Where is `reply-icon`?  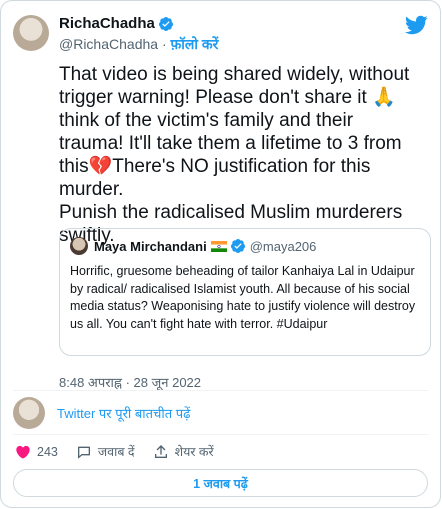 reply-icon is located at coordinates (83, 452).